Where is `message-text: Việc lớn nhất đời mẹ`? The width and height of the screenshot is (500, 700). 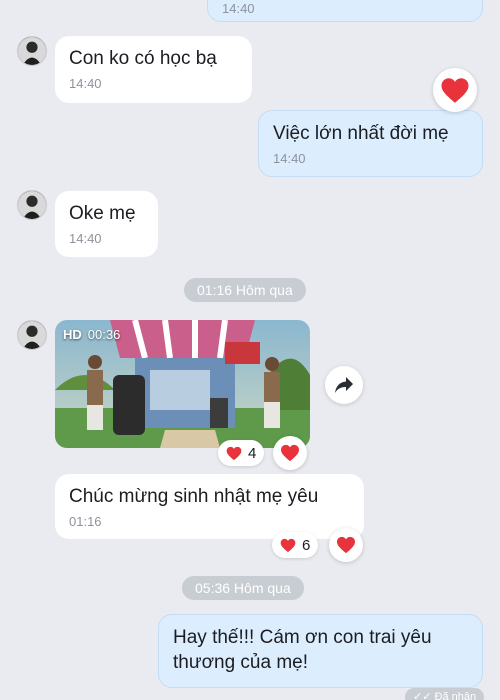
message-text: Việc lớn nhất đời mẹ is located at coordinates (361, 133).